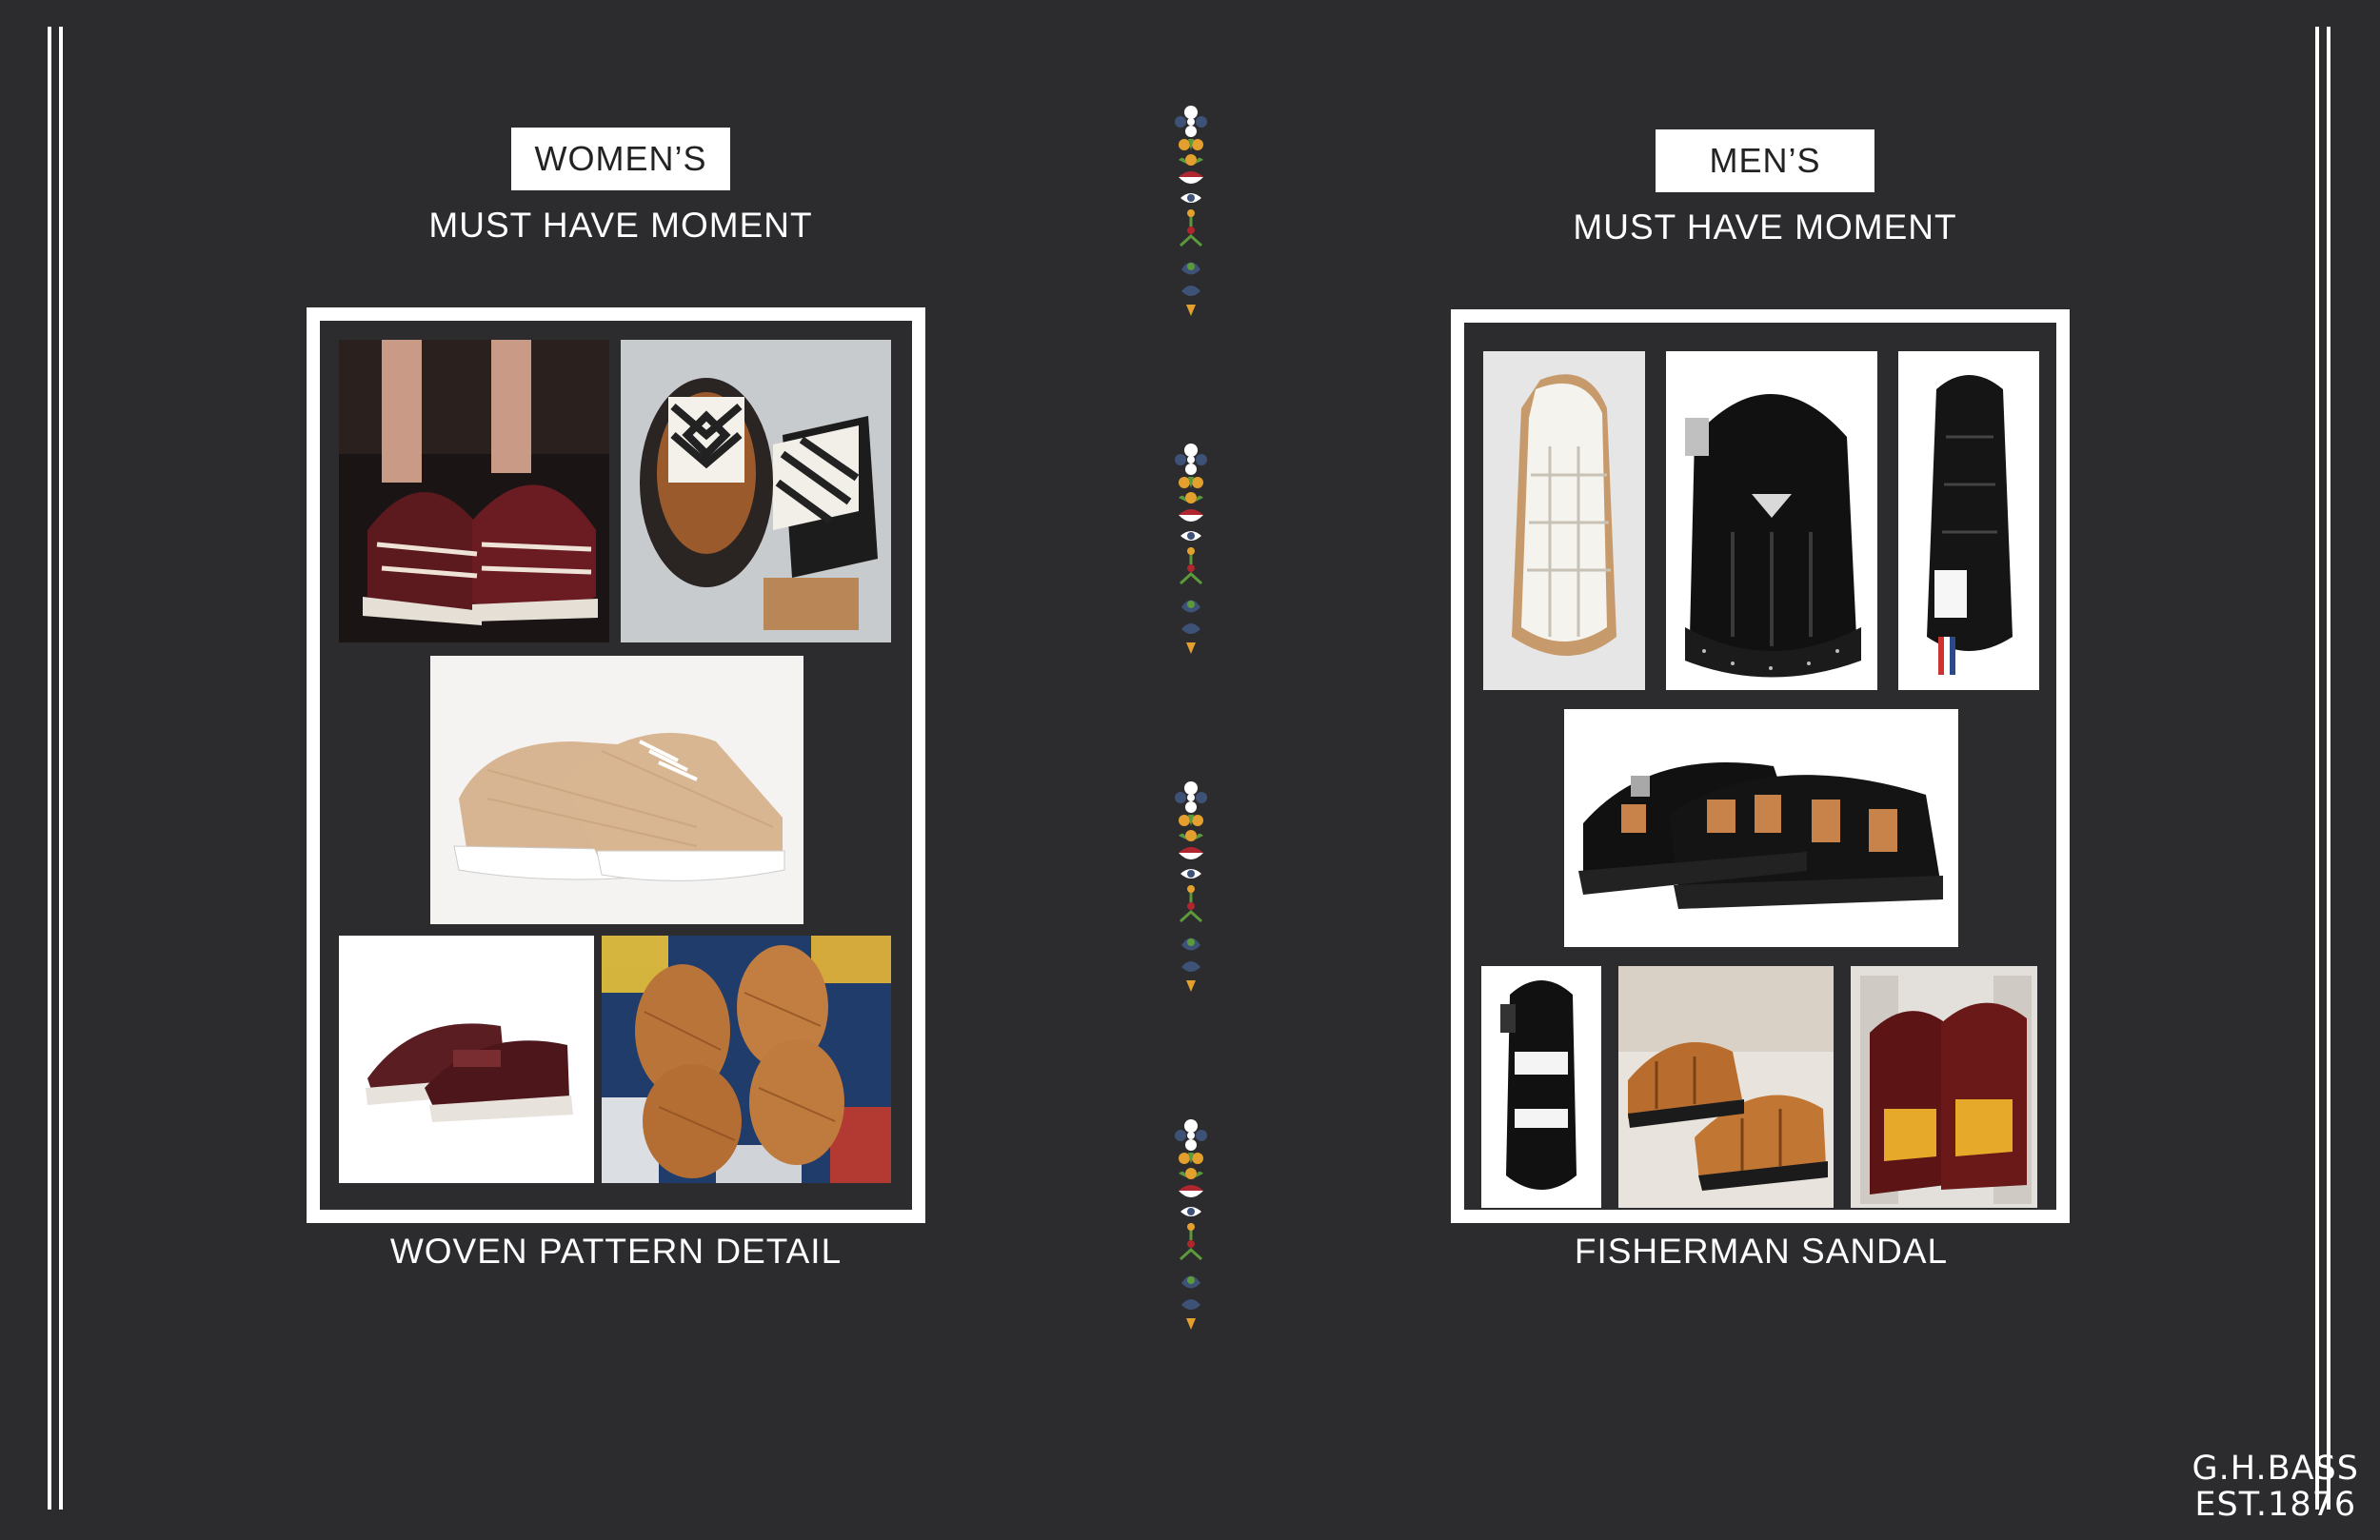 This screenshot has height=1540, width=2380. What do you see at coordinates (1726, 1087) in the screenshot?
I see `tan-fisherman-sandals-photo` at bounding box center [1726, 1087].